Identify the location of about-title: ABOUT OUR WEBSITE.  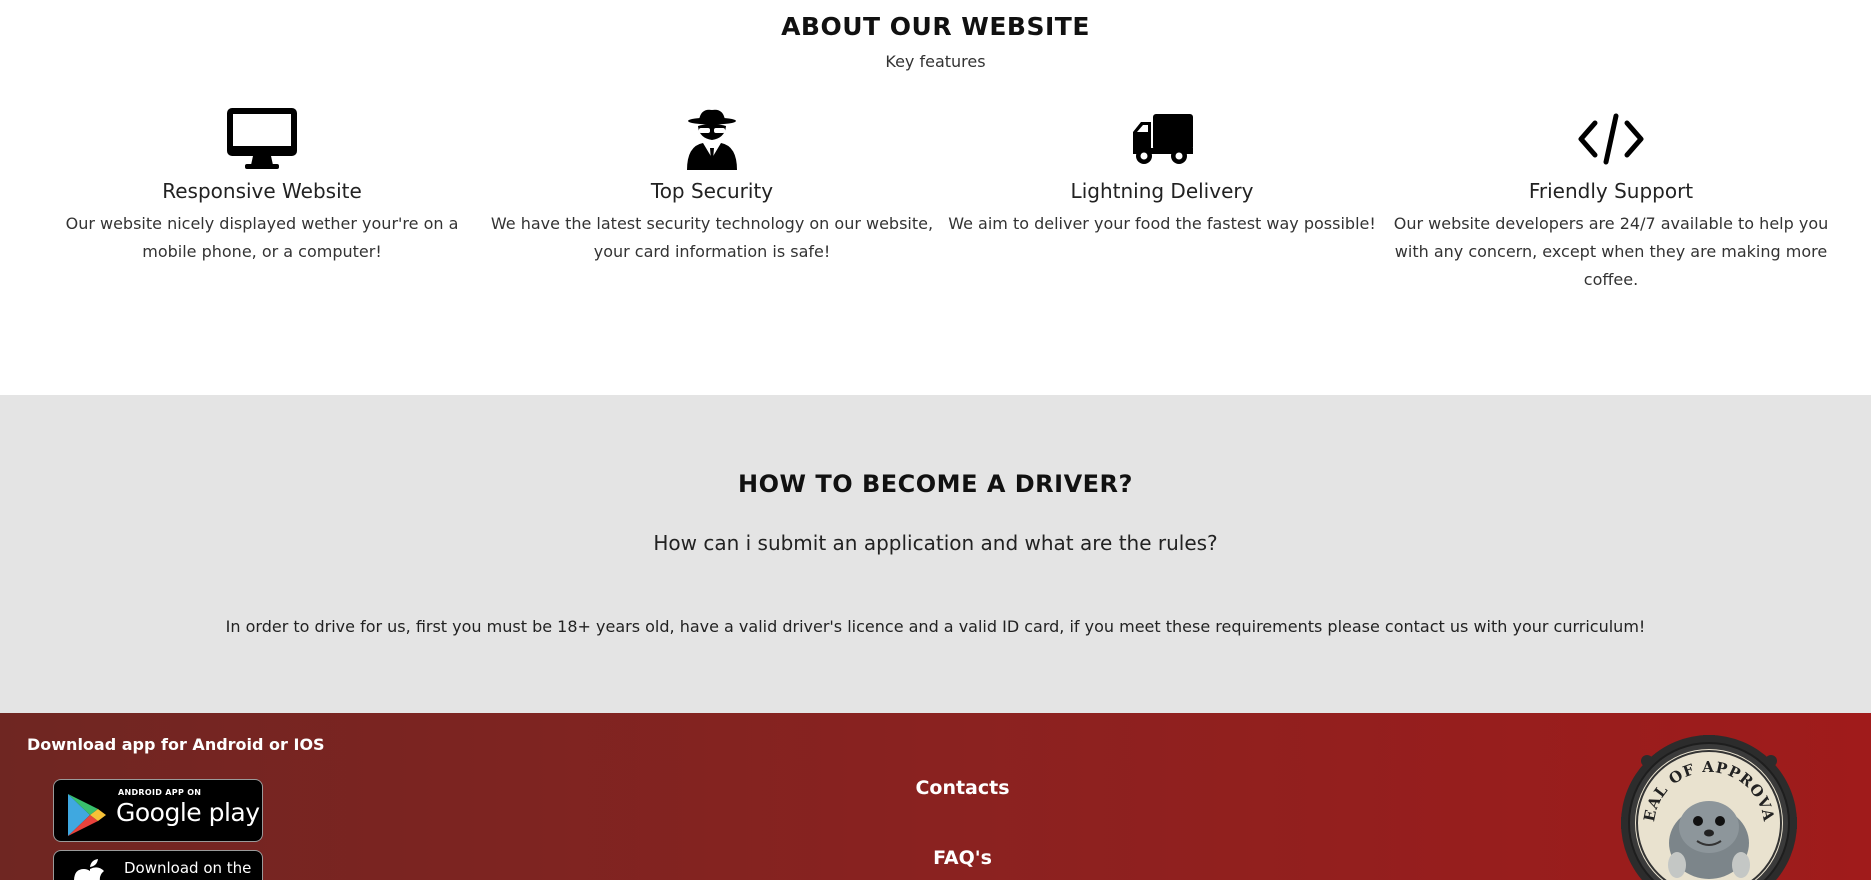
(935, 26).